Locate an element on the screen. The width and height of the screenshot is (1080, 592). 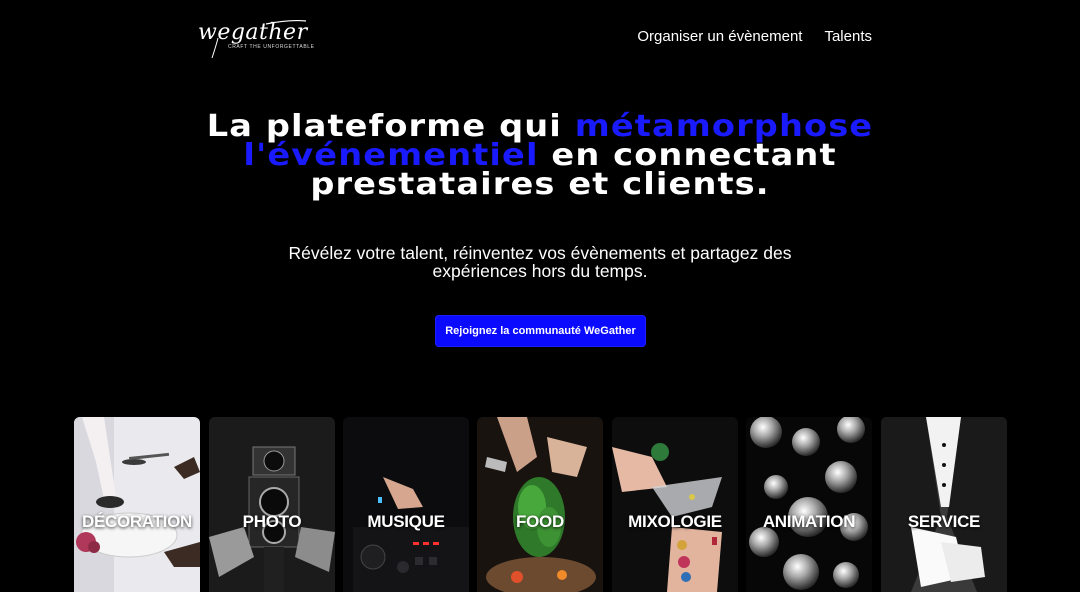
card-decoration: DÉCORATION is located at coordinates (137, 504).